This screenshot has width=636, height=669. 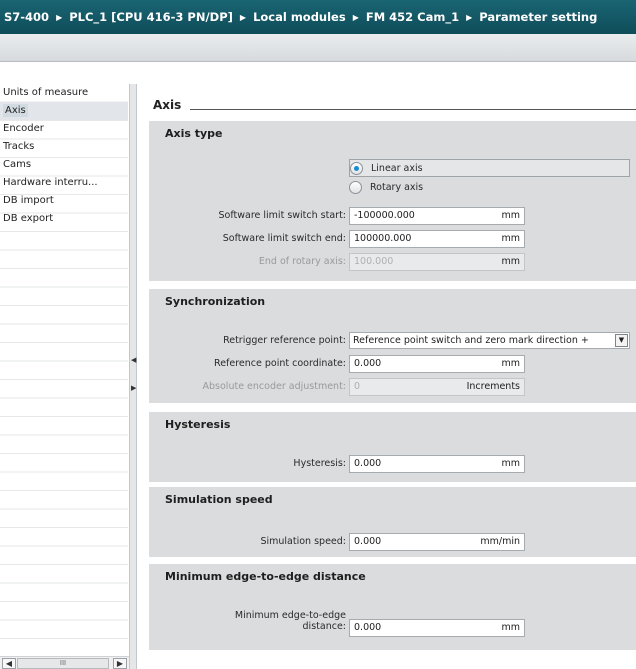 I want to click on field-unit: Increments, so click(x=493, y=386).